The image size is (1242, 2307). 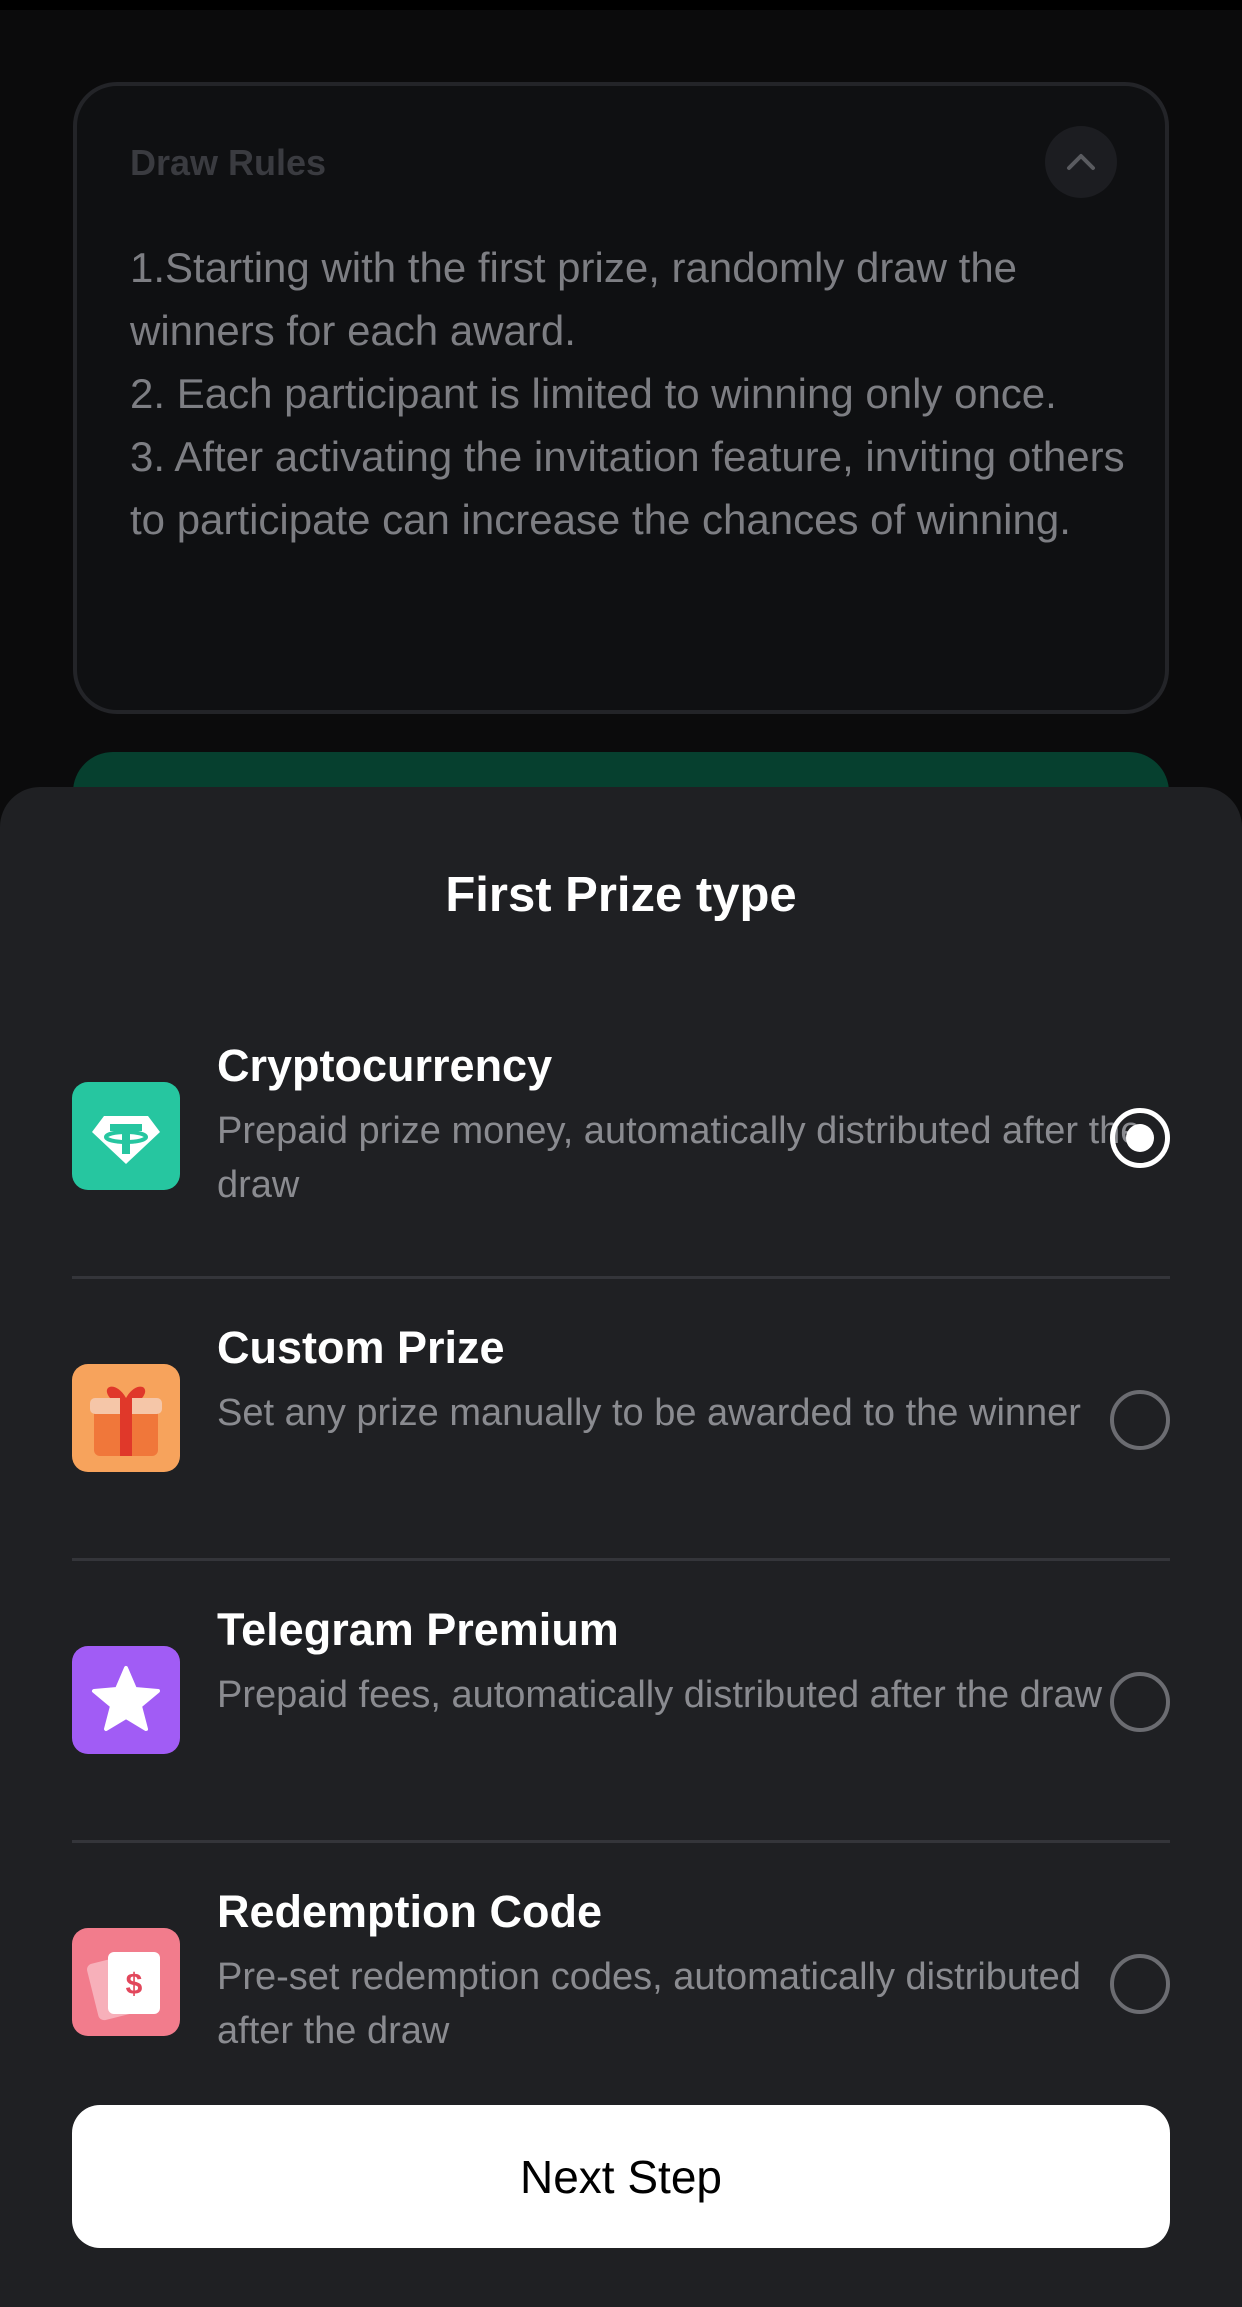 What do you see at coordinates (228, 162) in the screenshot?
I see `draw-rules-title: Draw Rules` at bounding box center [228, 162].